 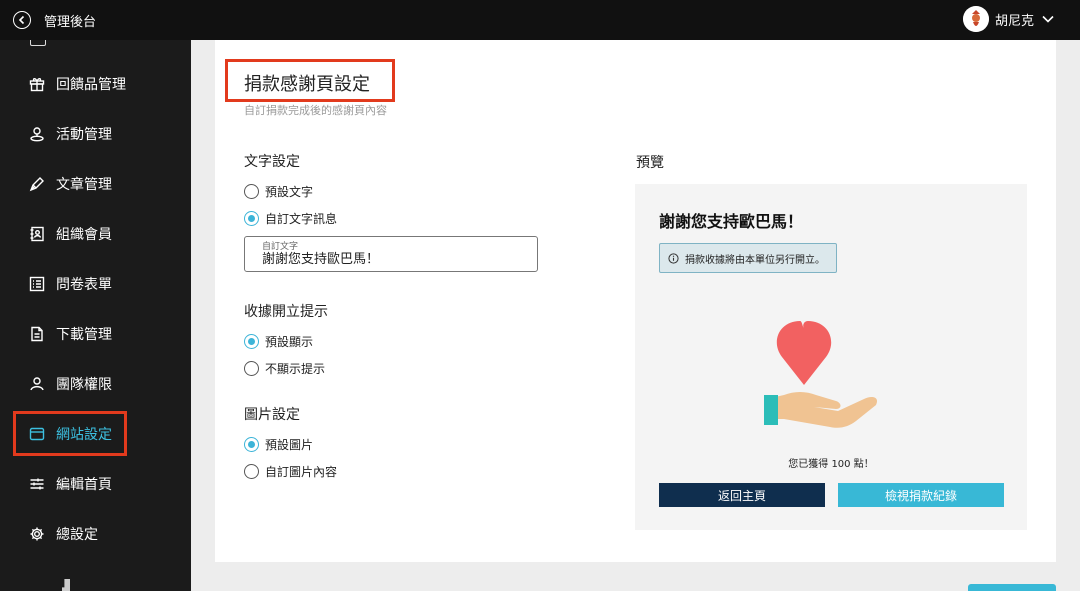 I want to click on sidebar-item-partial, so click(x=38, y=43).